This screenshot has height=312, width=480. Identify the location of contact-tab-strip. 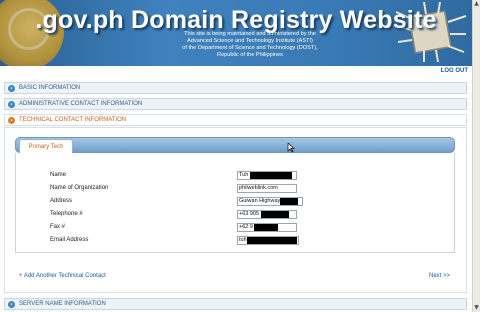
(235, 145).